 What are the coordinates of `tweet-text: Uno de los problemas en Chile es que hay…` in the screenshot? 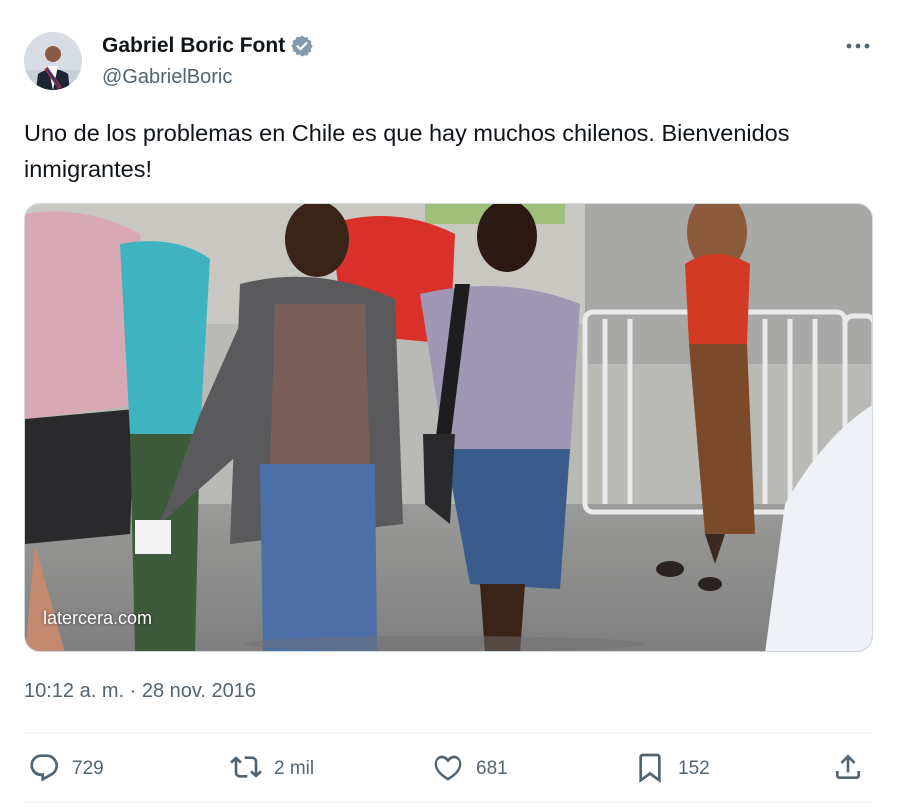 It's located at (407, 151).